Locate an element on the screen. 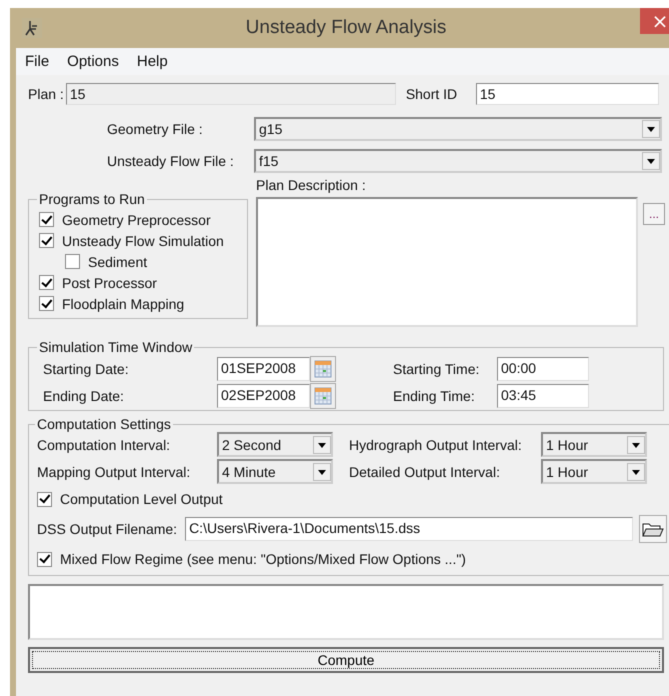 This screenshot has width=669, height=696. checkbox-label: Mixed Flow Regime (see menu: "Options/Mixed Flow Options ...") is located at coordinates (263, 559).